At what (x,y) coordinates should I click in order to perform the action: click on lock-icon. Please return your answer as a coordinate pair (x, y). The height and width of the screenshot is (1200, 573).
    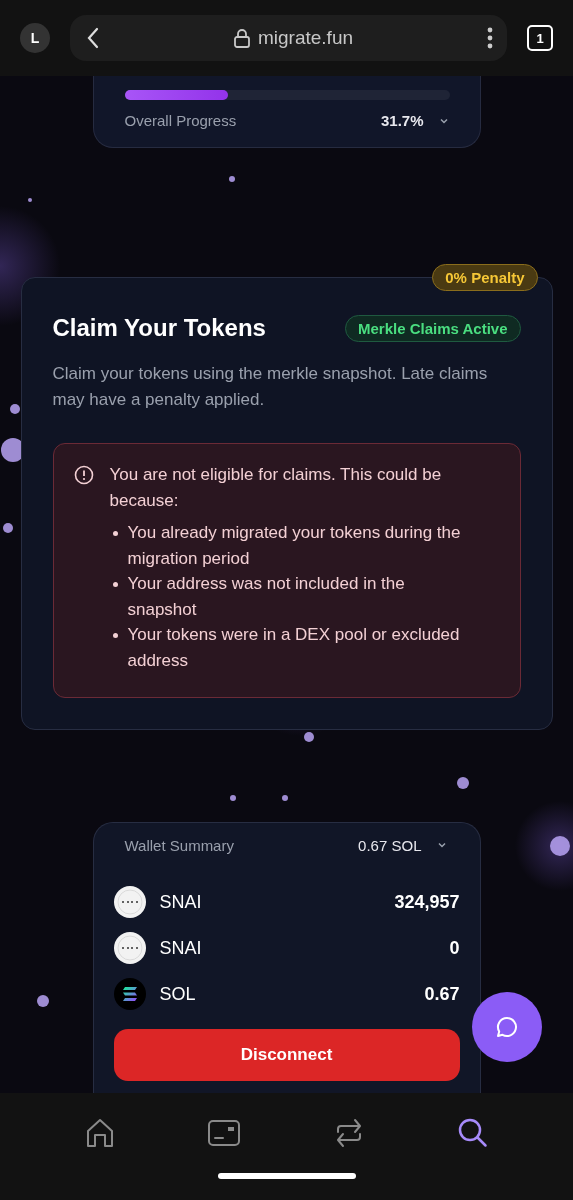
    Looking at the image, I should click on (241, 38).